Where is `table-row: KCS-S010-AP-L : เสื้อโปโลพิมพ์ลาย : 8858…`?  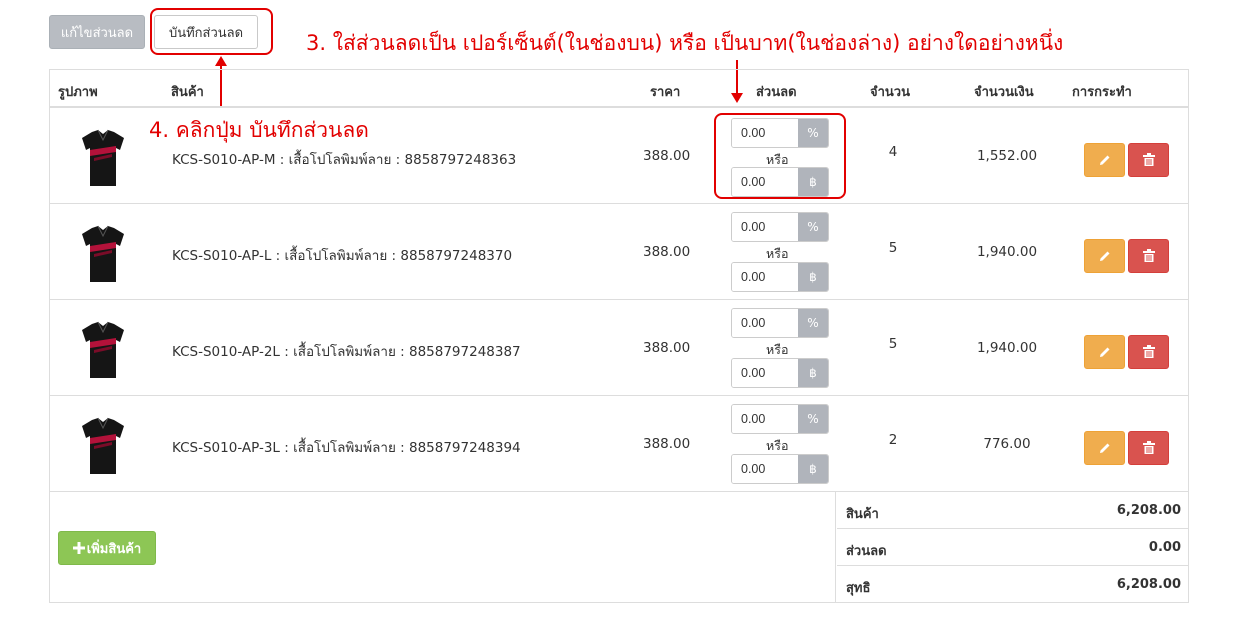
table-row: KCS-S010-AP-L : เสื้อโปโลพิมพ์ลาย : 8858… is located at coordinates (619, 252).